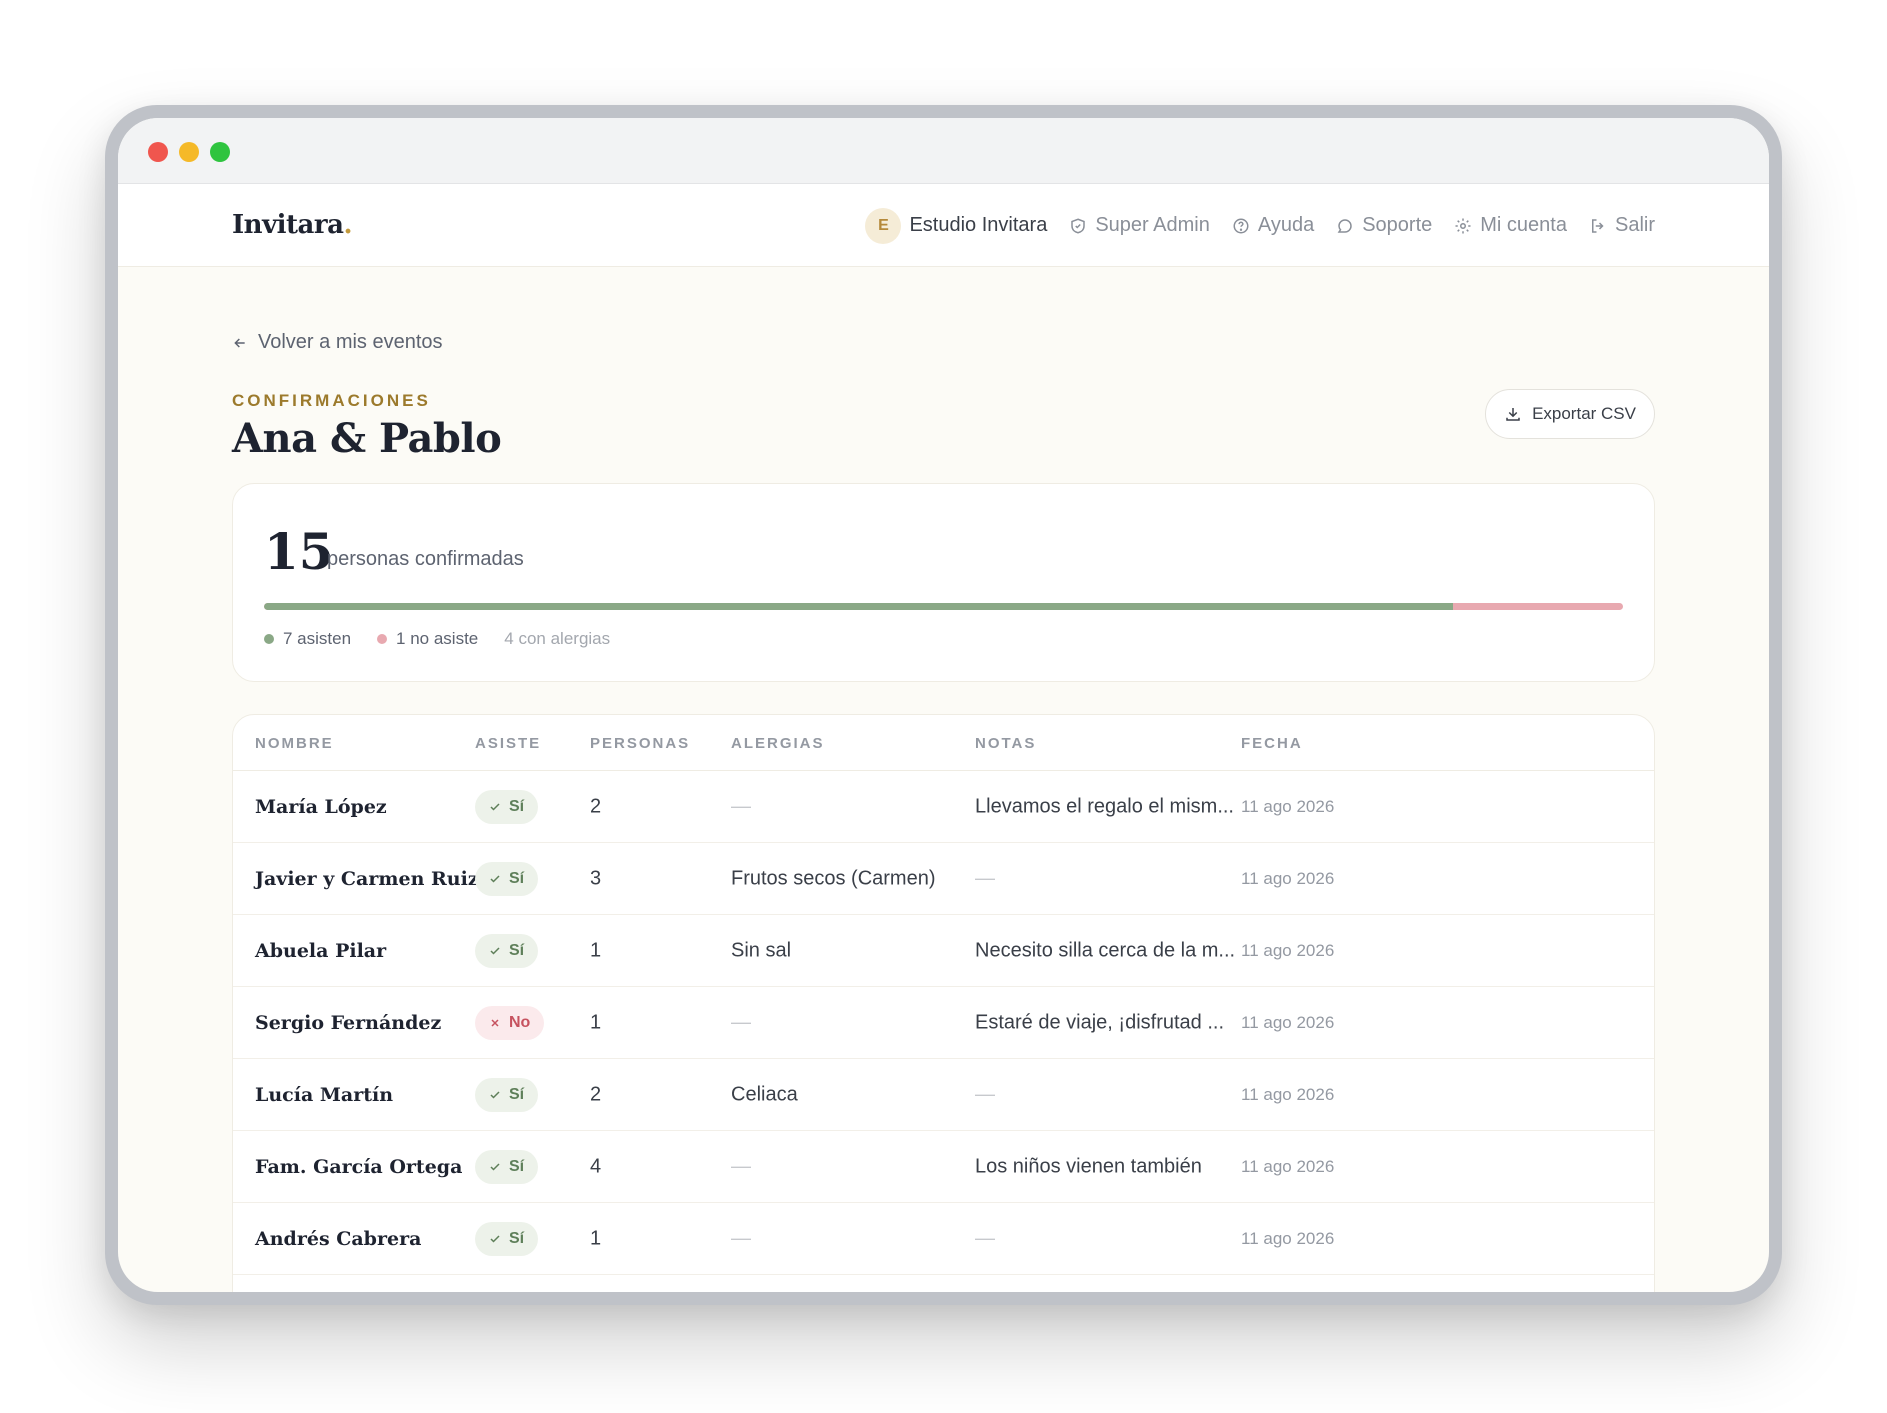 The width and height of the screenshot is (1887, 1413). What do you see at coordinates (367, 878) in the screenshot?
I see `guest-name: Javier y Carmen Ruiz` at bounding box center [367, 878].